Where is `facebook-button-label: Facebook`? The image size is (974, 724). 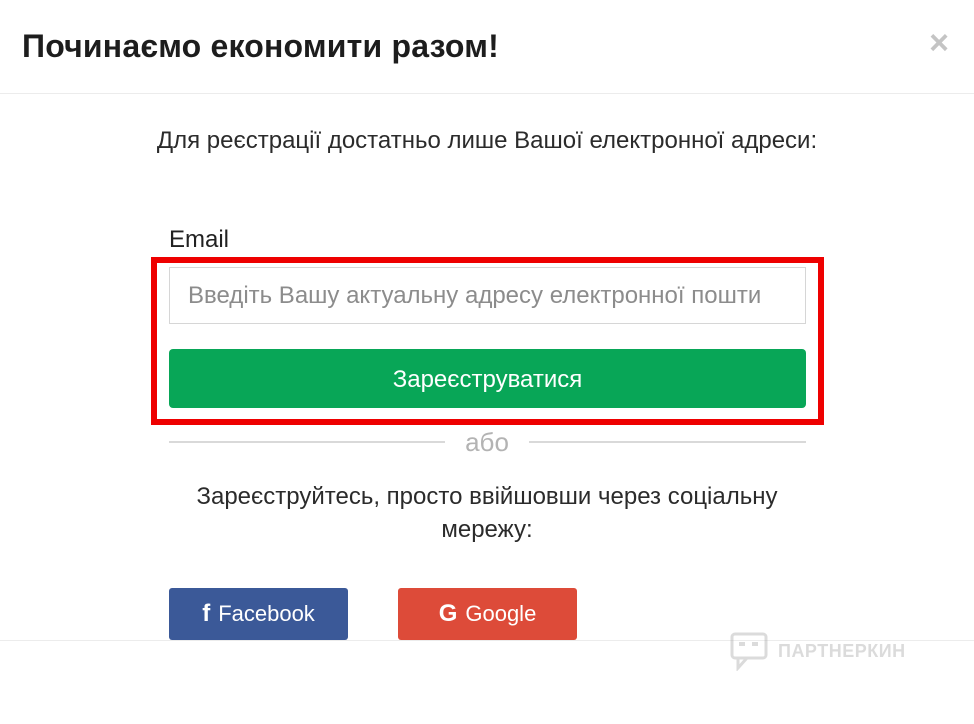 facebook-button-label: Facebook is located at coordinates (266, 613).